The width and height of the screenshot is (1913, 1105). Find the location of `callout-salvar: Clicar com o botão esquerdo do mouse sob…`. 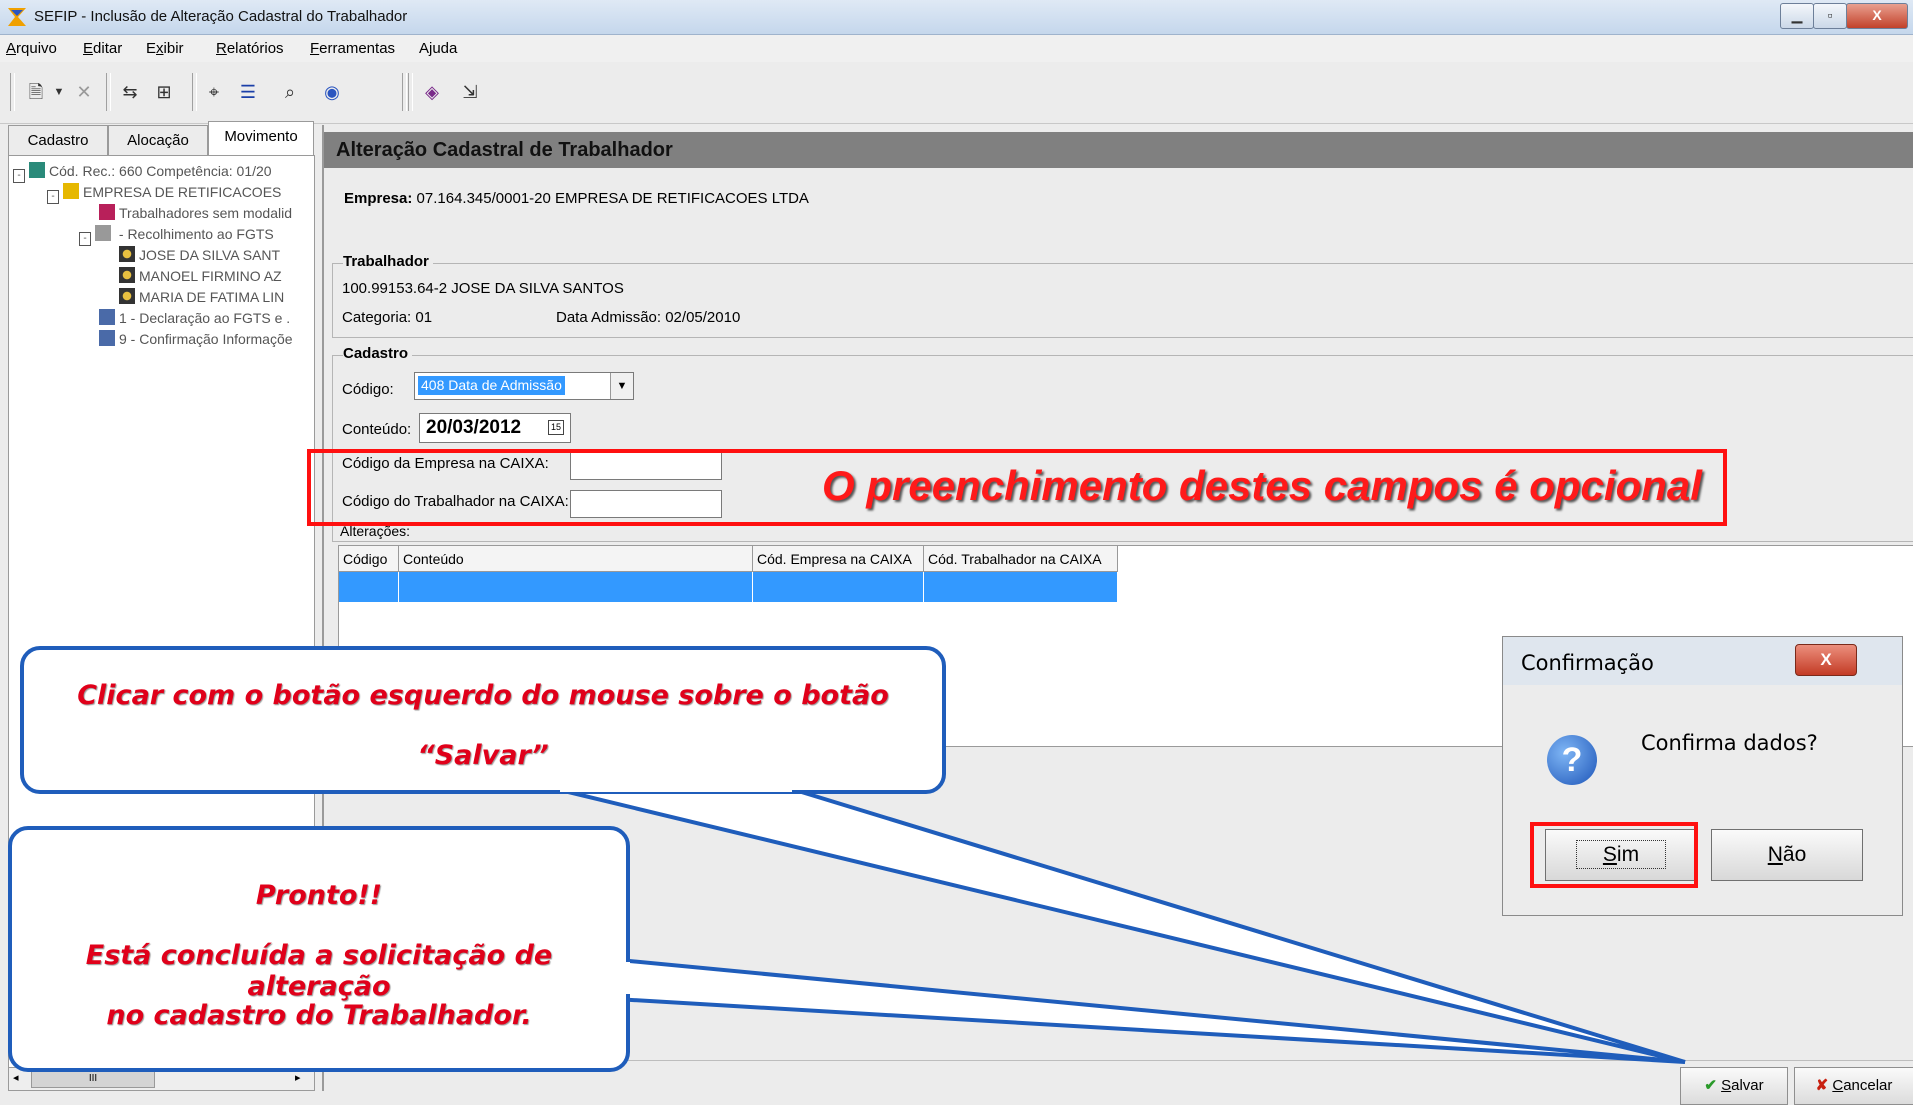

callout-salvar: Clicar com o botão esquerdo do mouse sob… is located at coordinates (483, 720).